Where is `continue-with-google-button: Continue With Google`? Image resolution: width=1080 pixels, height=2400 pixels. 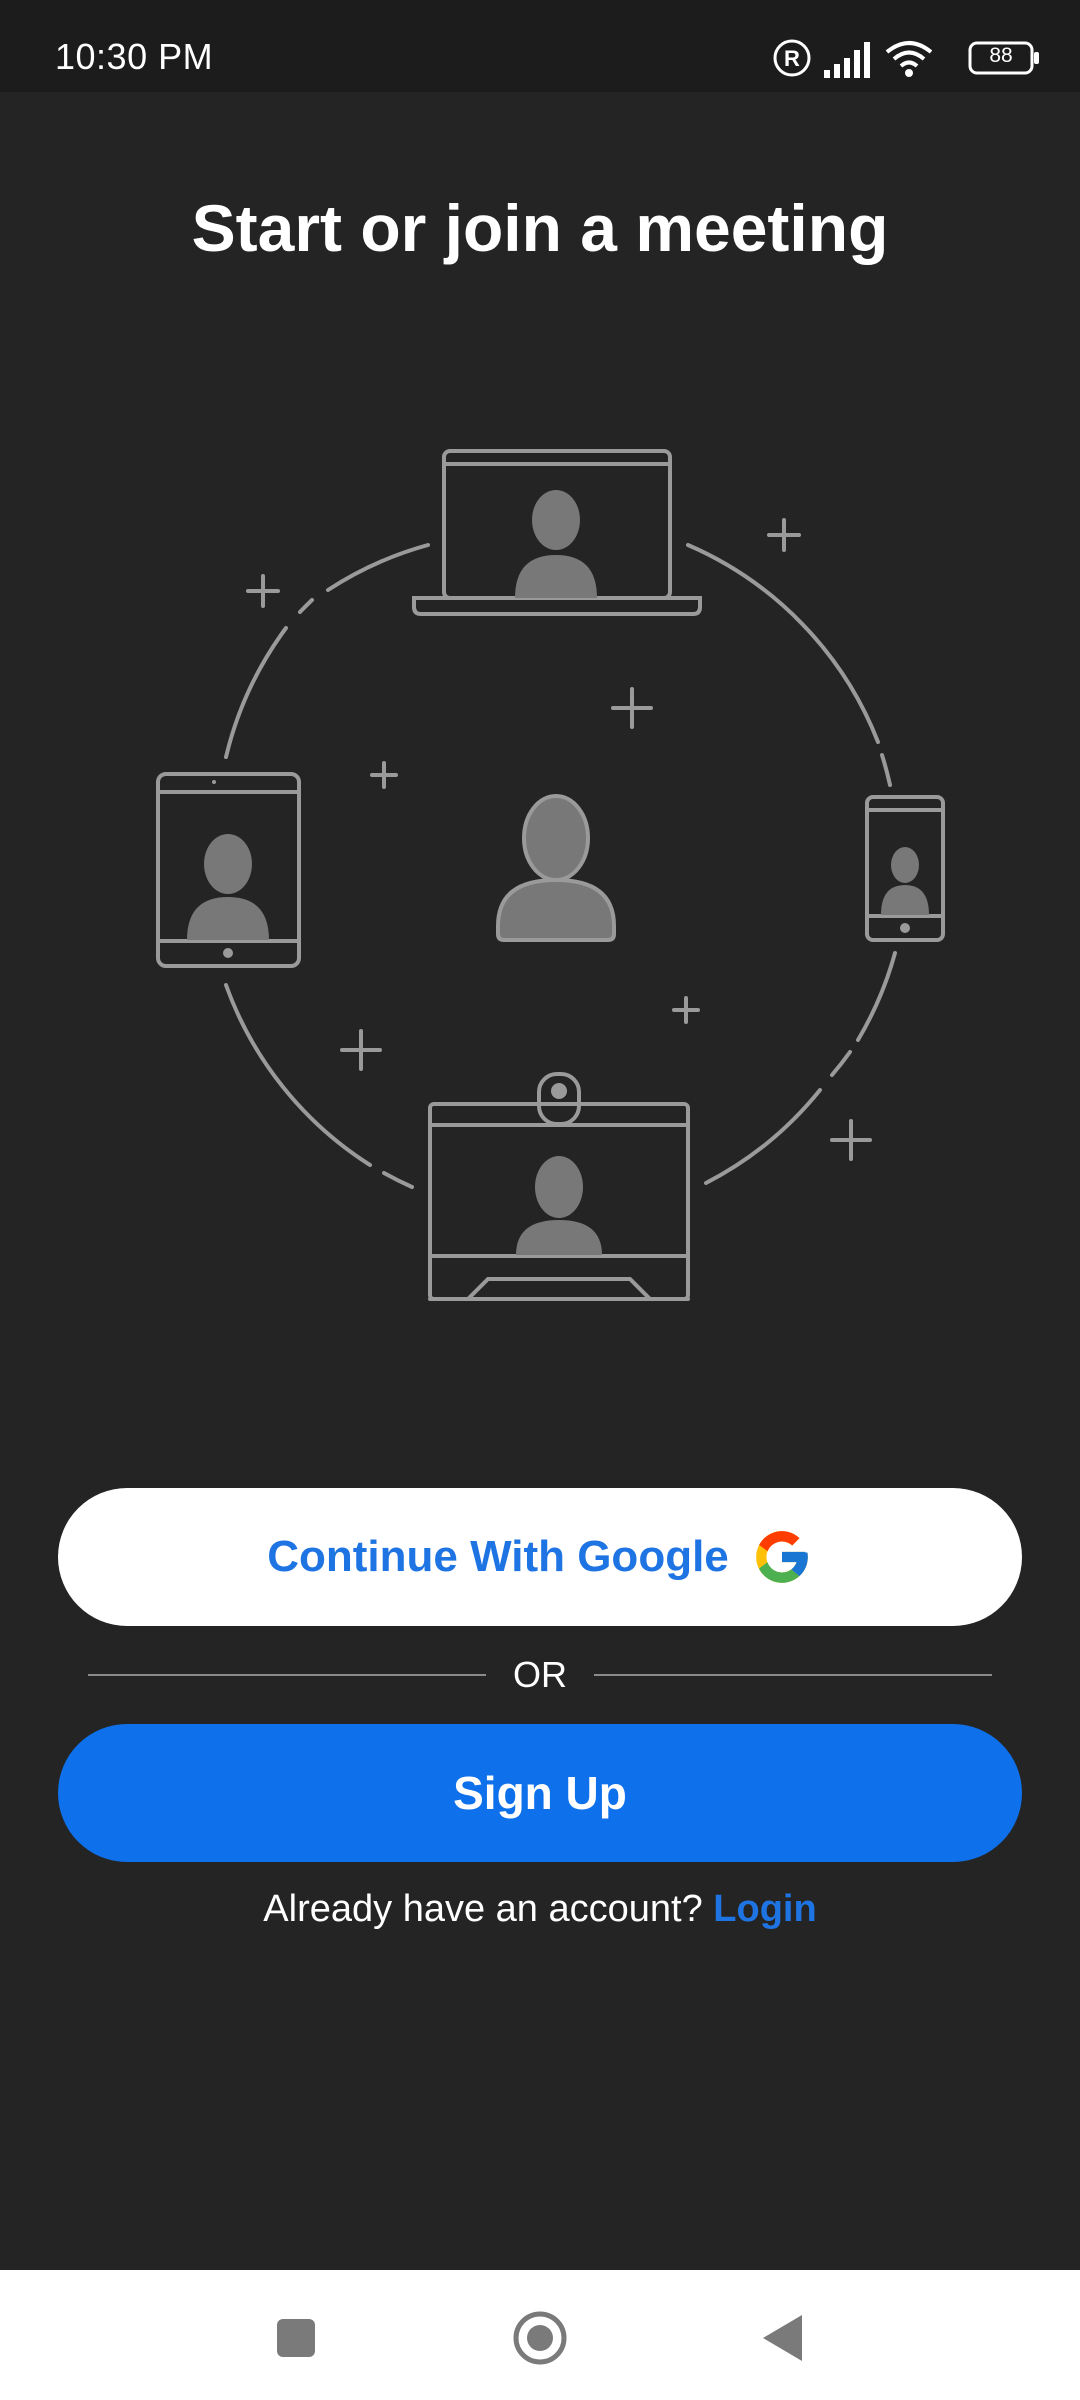 continue-with-google-button: Continue With Google is located at coordinates (540, 1557).